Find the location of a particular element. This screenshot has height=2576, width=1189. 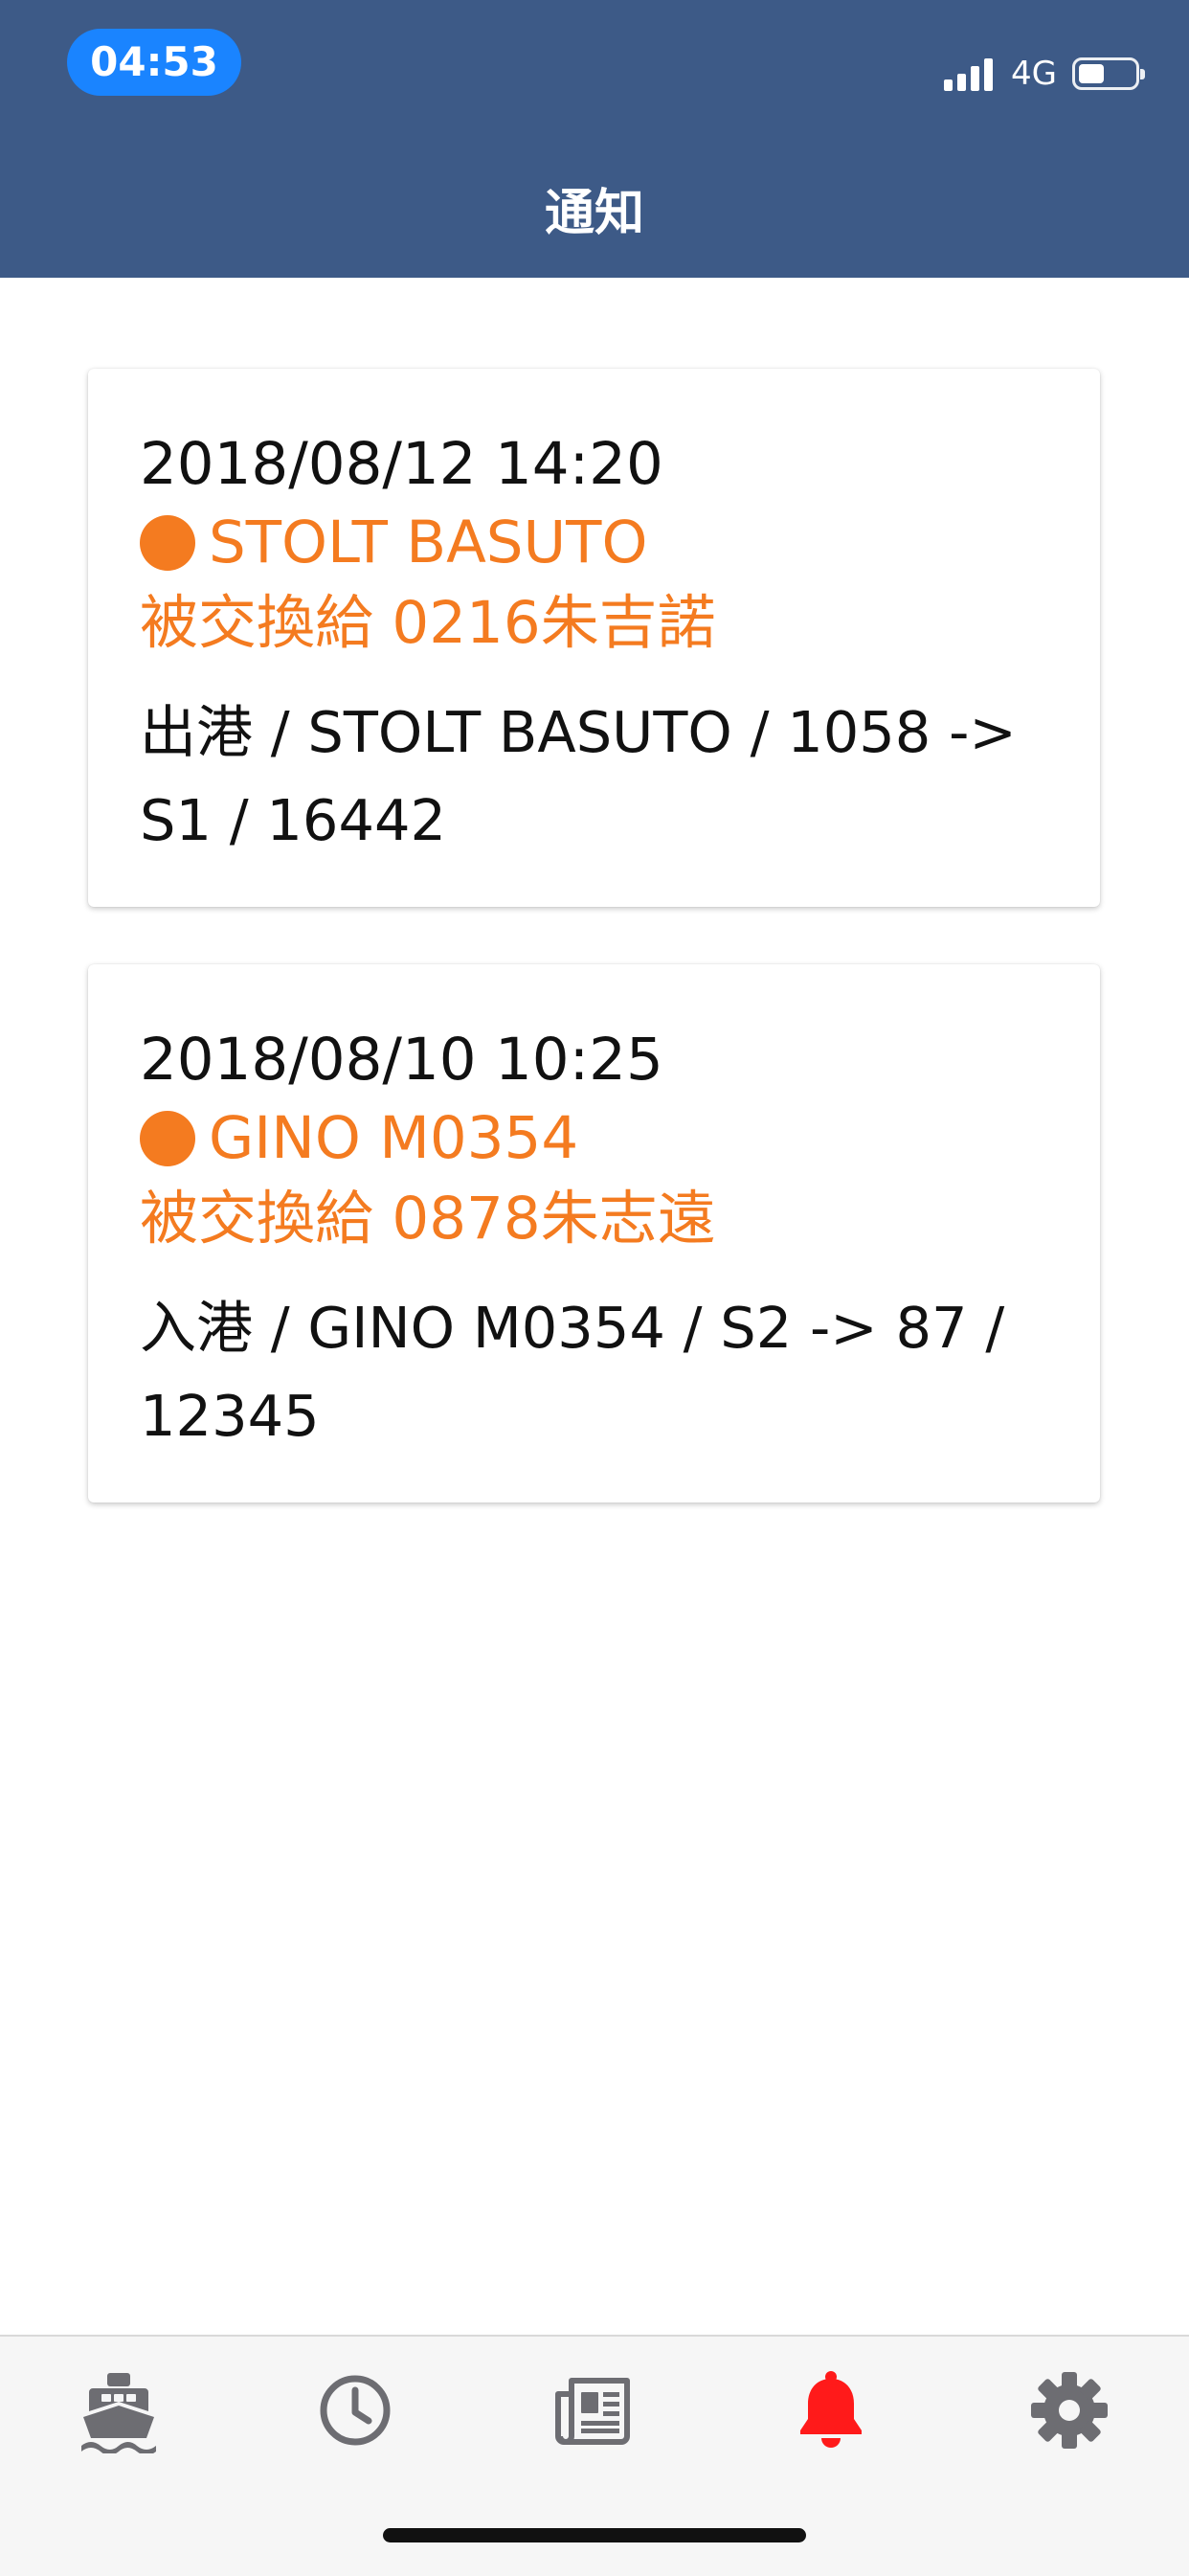

notification-ship-name: GINO M0354 is located at coordinates (394, 1138).